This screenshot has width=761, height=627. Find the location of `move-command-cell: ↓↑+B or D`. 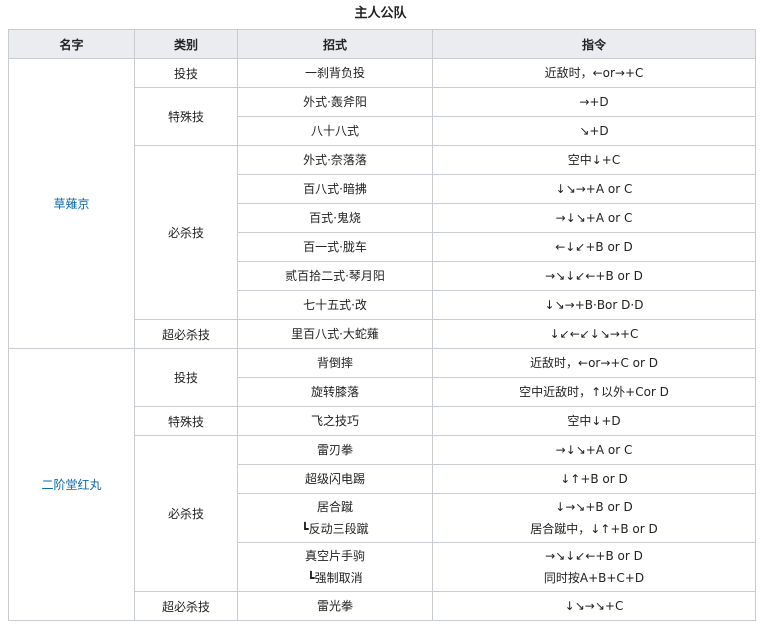

move-command-cell: ↓↑+B or D is located at coordinates (594, 479).